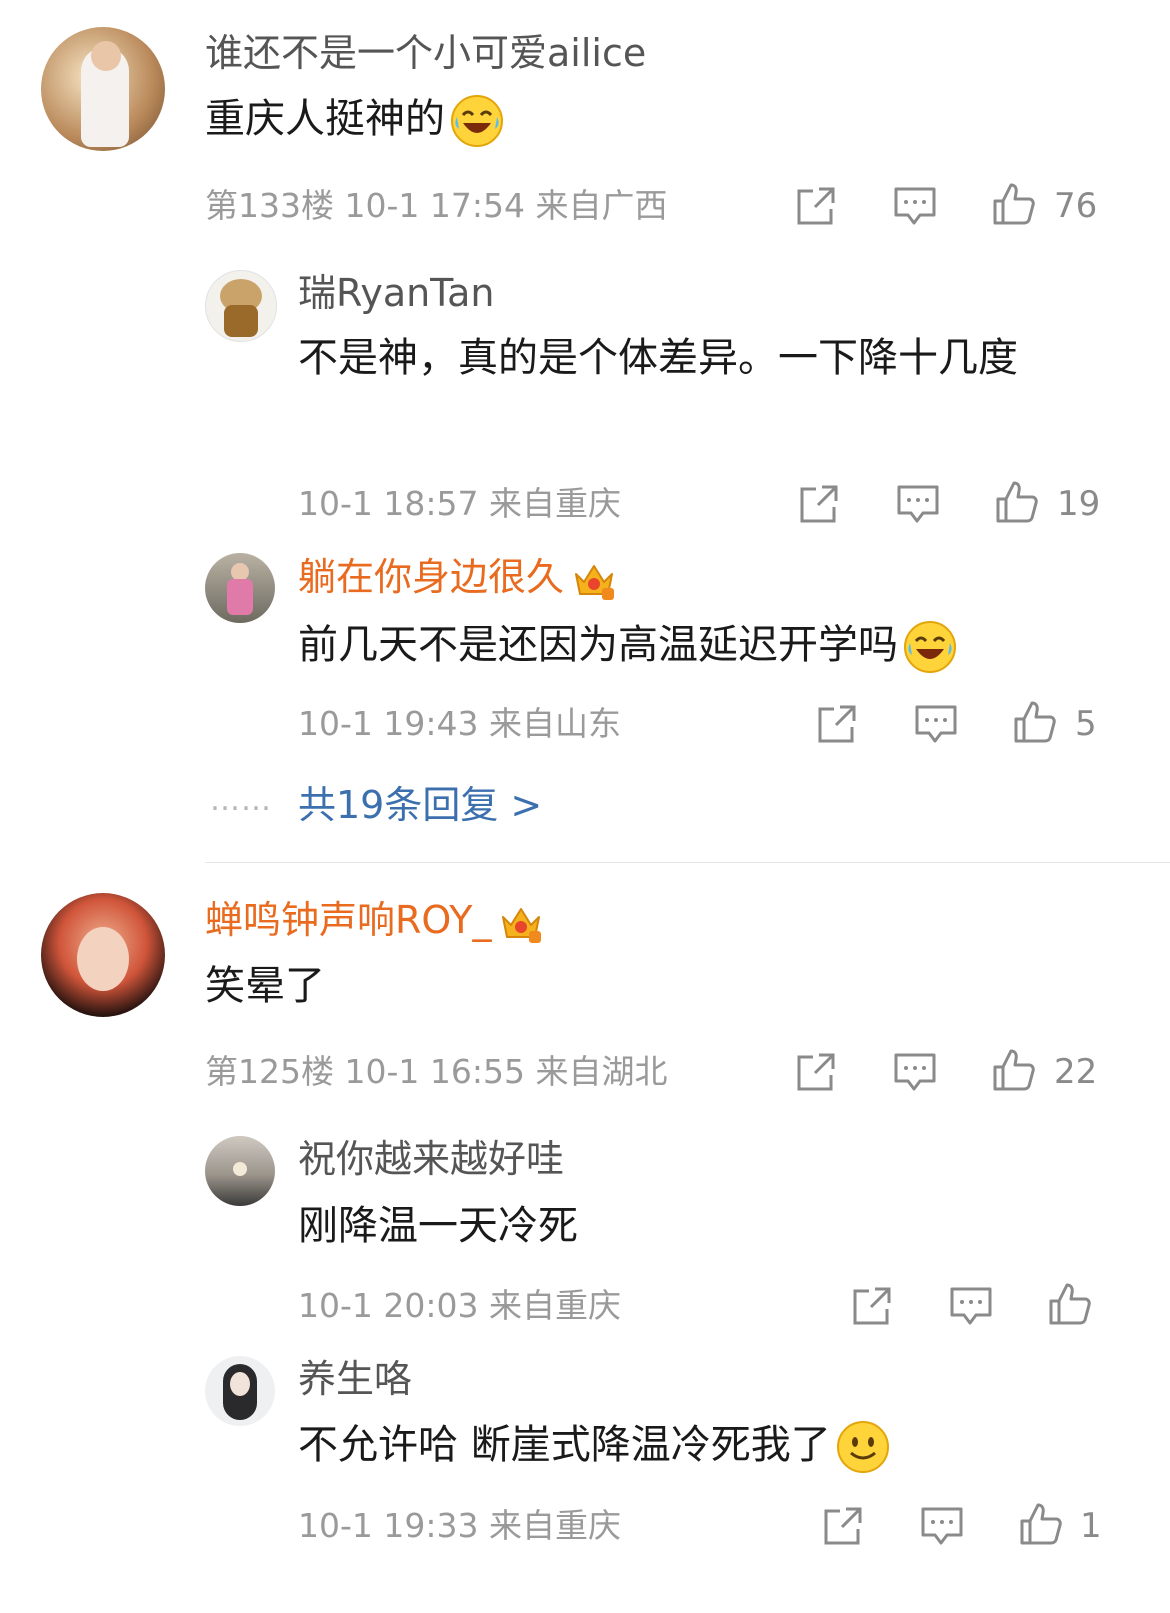 This screenshot has width=1170, height=1613. What do you see at coordinates (459, 723) in the screenshot?
I see `reply-meta: 10-1 19:43 来自山东` at bounding box center [459, 723].